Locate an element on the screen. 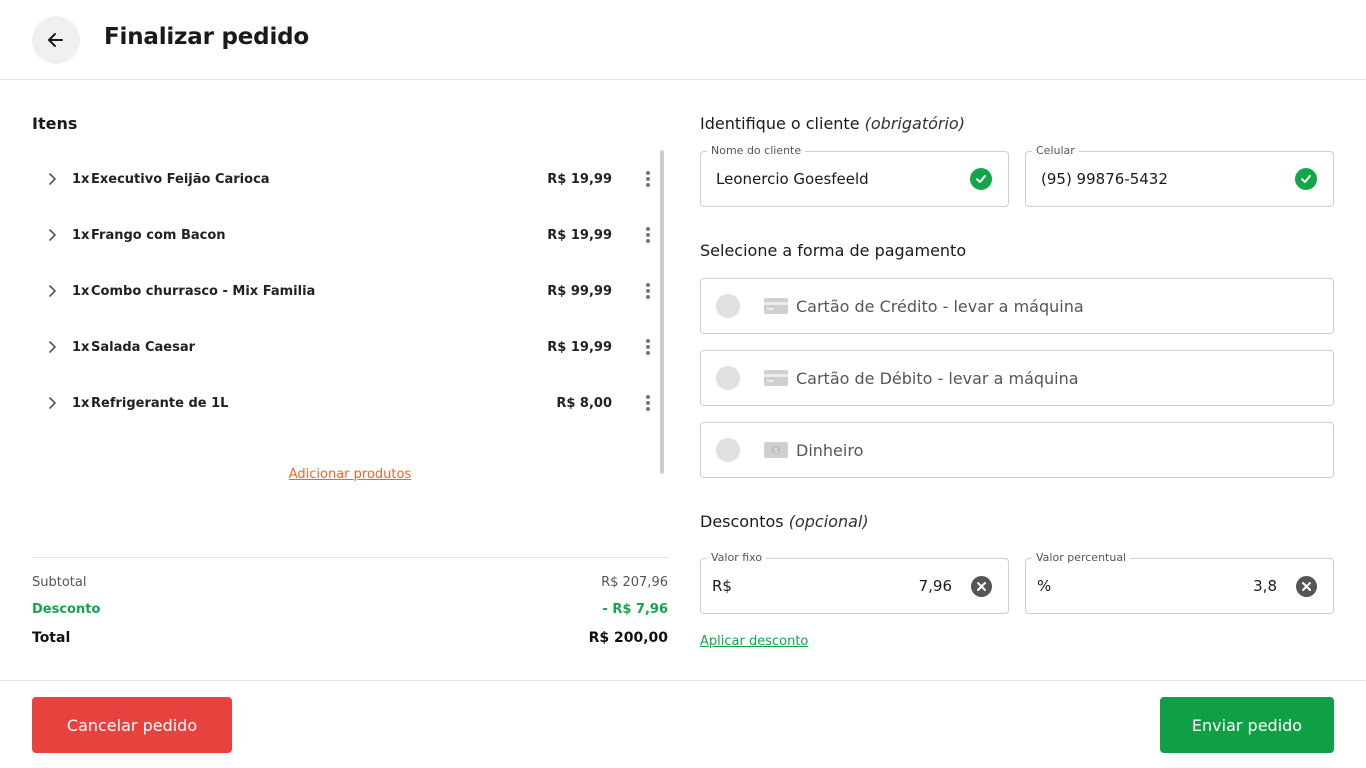 The width and height of the screenshot is (1366, 768). discounts-section-title: Descontos (opcional) is located at coordinates (784, 521).